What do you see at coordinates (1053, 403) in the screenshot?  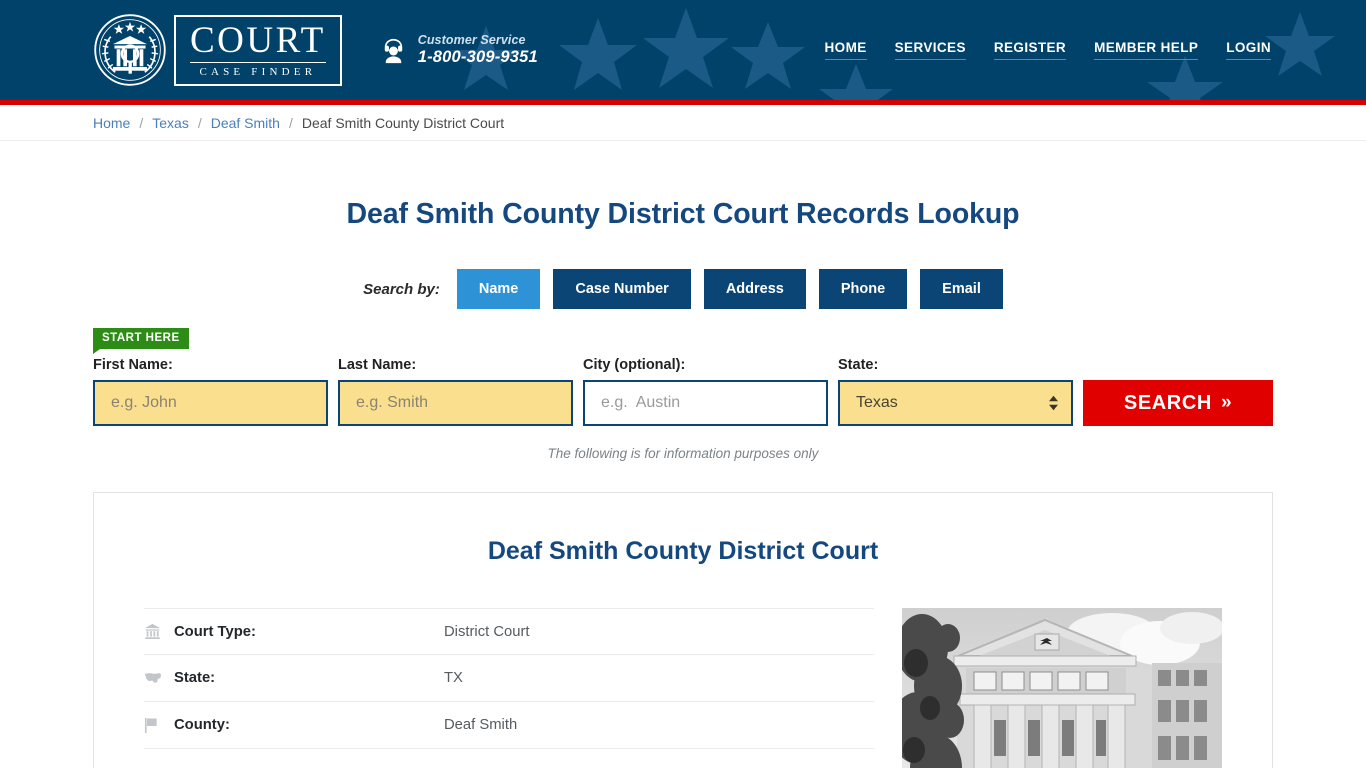 I see `select-chevron-updown-icon` at bounding box center [1053, 403].